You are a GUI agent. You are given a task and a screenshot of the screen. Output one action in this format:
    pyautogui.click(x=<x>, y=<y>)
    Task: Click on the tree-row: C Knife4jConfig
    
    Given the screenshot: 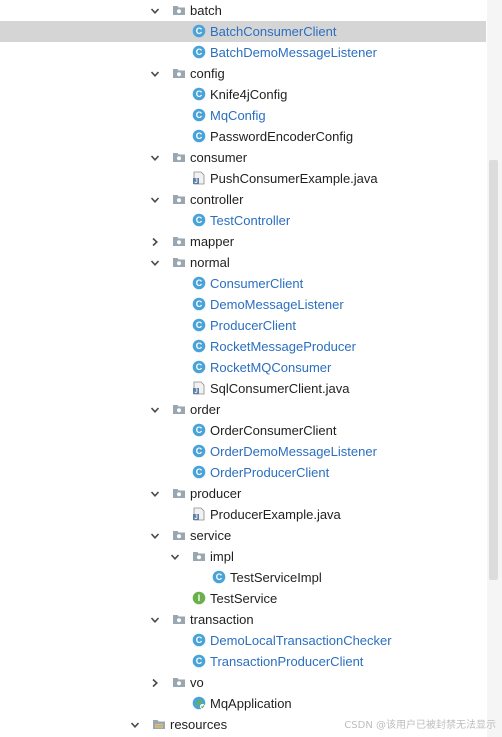 What is the action you would take?
    pyautogui.click(x=243, y=94)
    